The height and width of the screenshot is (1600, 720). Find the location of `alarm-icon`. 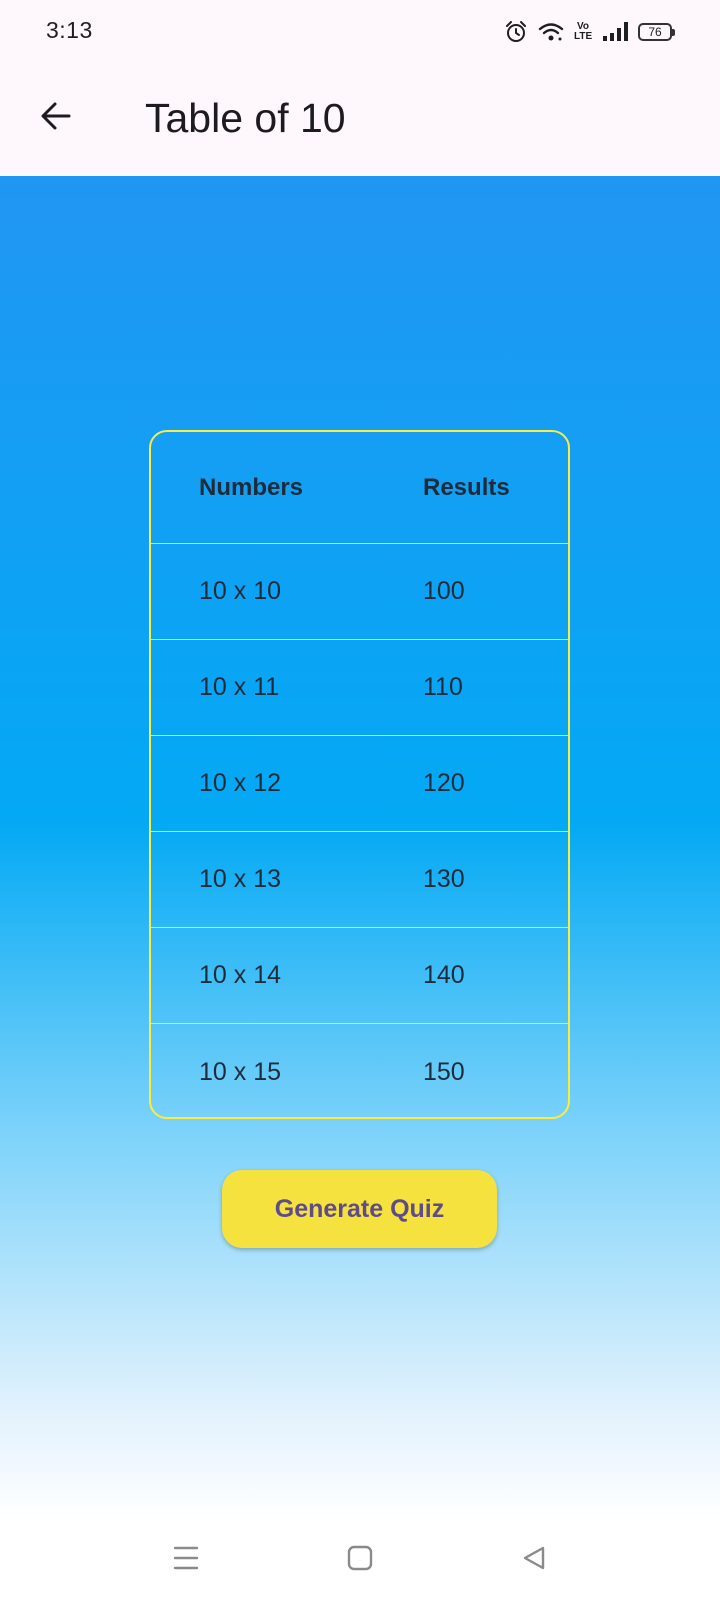

alarm-icon is located at coordinates (516, 32).